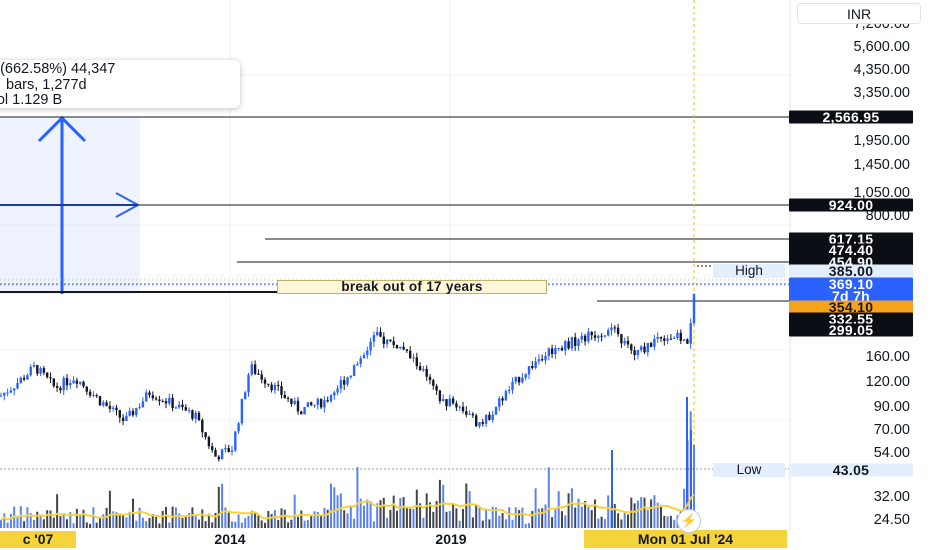 This screenshot has width=932, height=550. Describe the element at coordinates (888, 382) in the screenshot. I see `price-tick-label: 120.00` at that location.